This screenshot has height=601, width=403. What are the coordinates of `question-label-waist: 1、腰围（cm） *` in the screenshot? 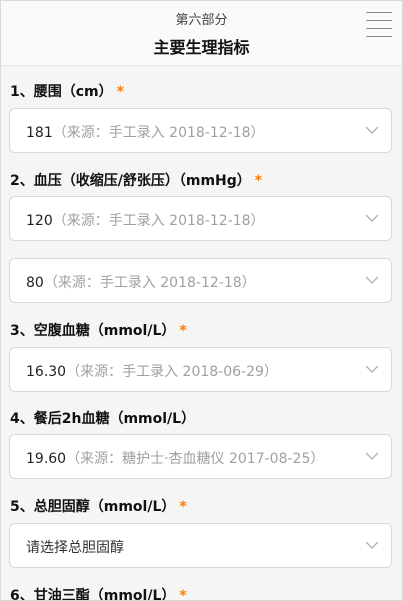 It's located at (67, 92).